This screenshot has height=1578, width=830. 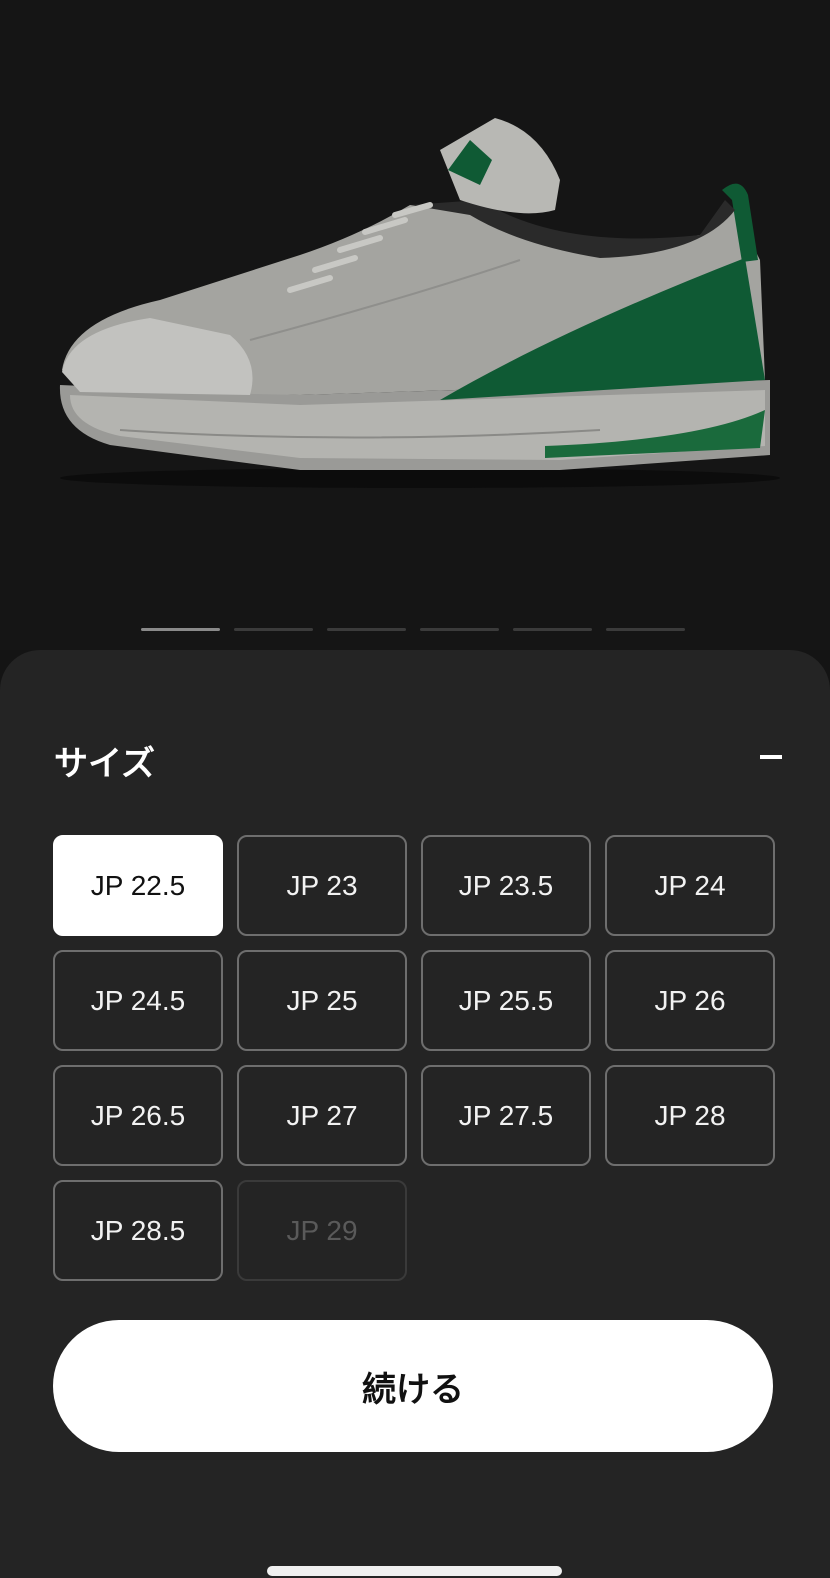 What do you see at coordinates (104, 764) in the screenshot?
I see `size-section-title: サイズ` at bounding box center [104, 764].